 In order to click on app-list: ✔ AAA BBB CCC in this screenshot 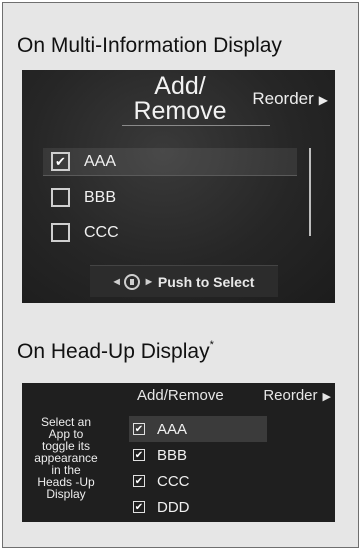, I will do `click(170, 201)`.